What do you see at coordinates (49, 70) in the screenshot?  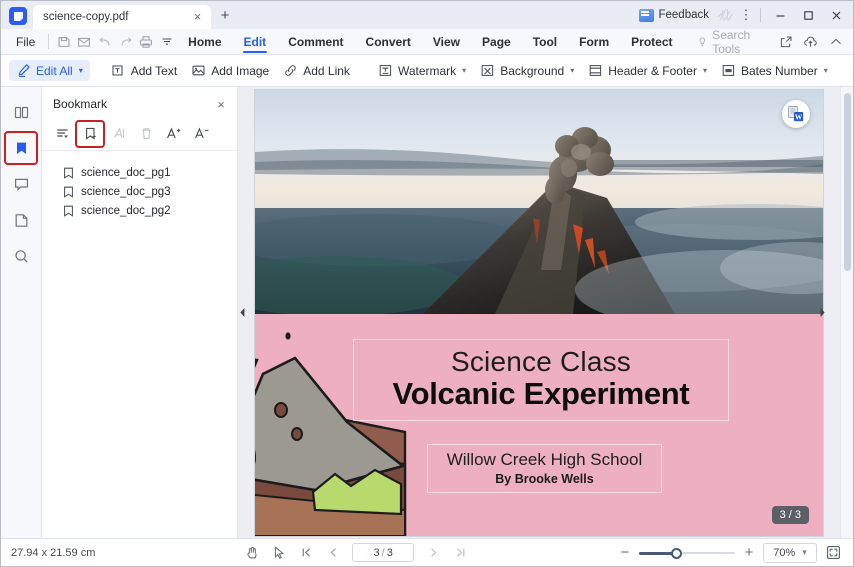 I see `edit-all-button: Edit All ▾` at bounding box center [49, 70].